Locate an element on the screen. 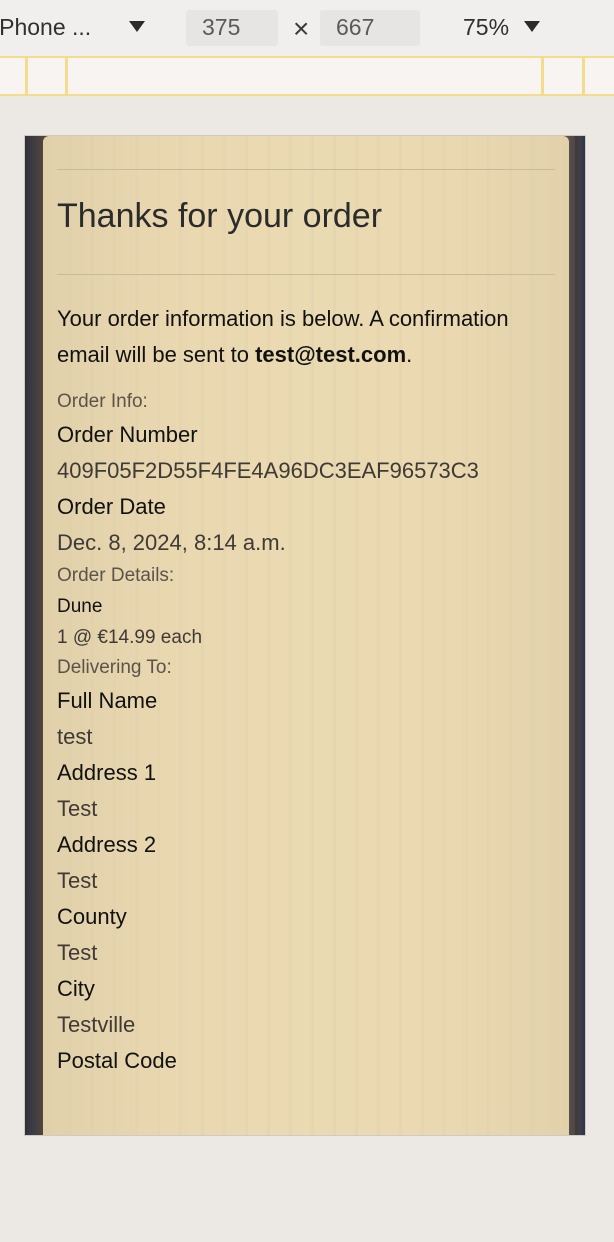 Image resolution: width=614 pixels, height=1242 pixels. intro-suffix: . is located at coordinates (409, 354).